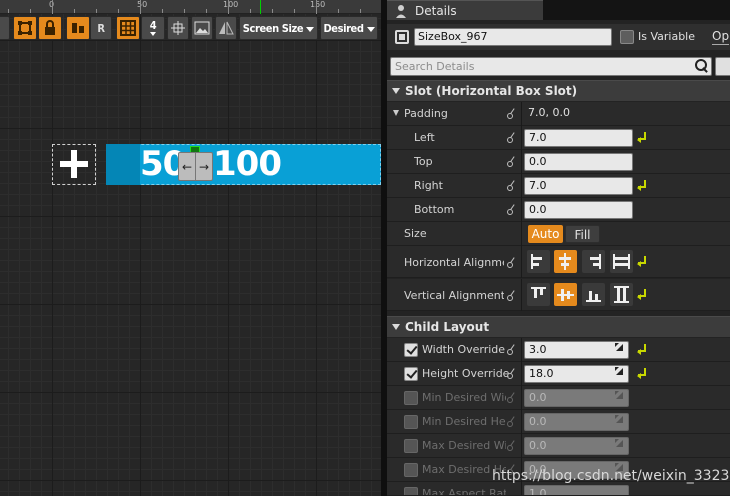  Describe the element at coordinates (231, 4) in the screenshot. I see `ruler-label-100: 100` at that location.